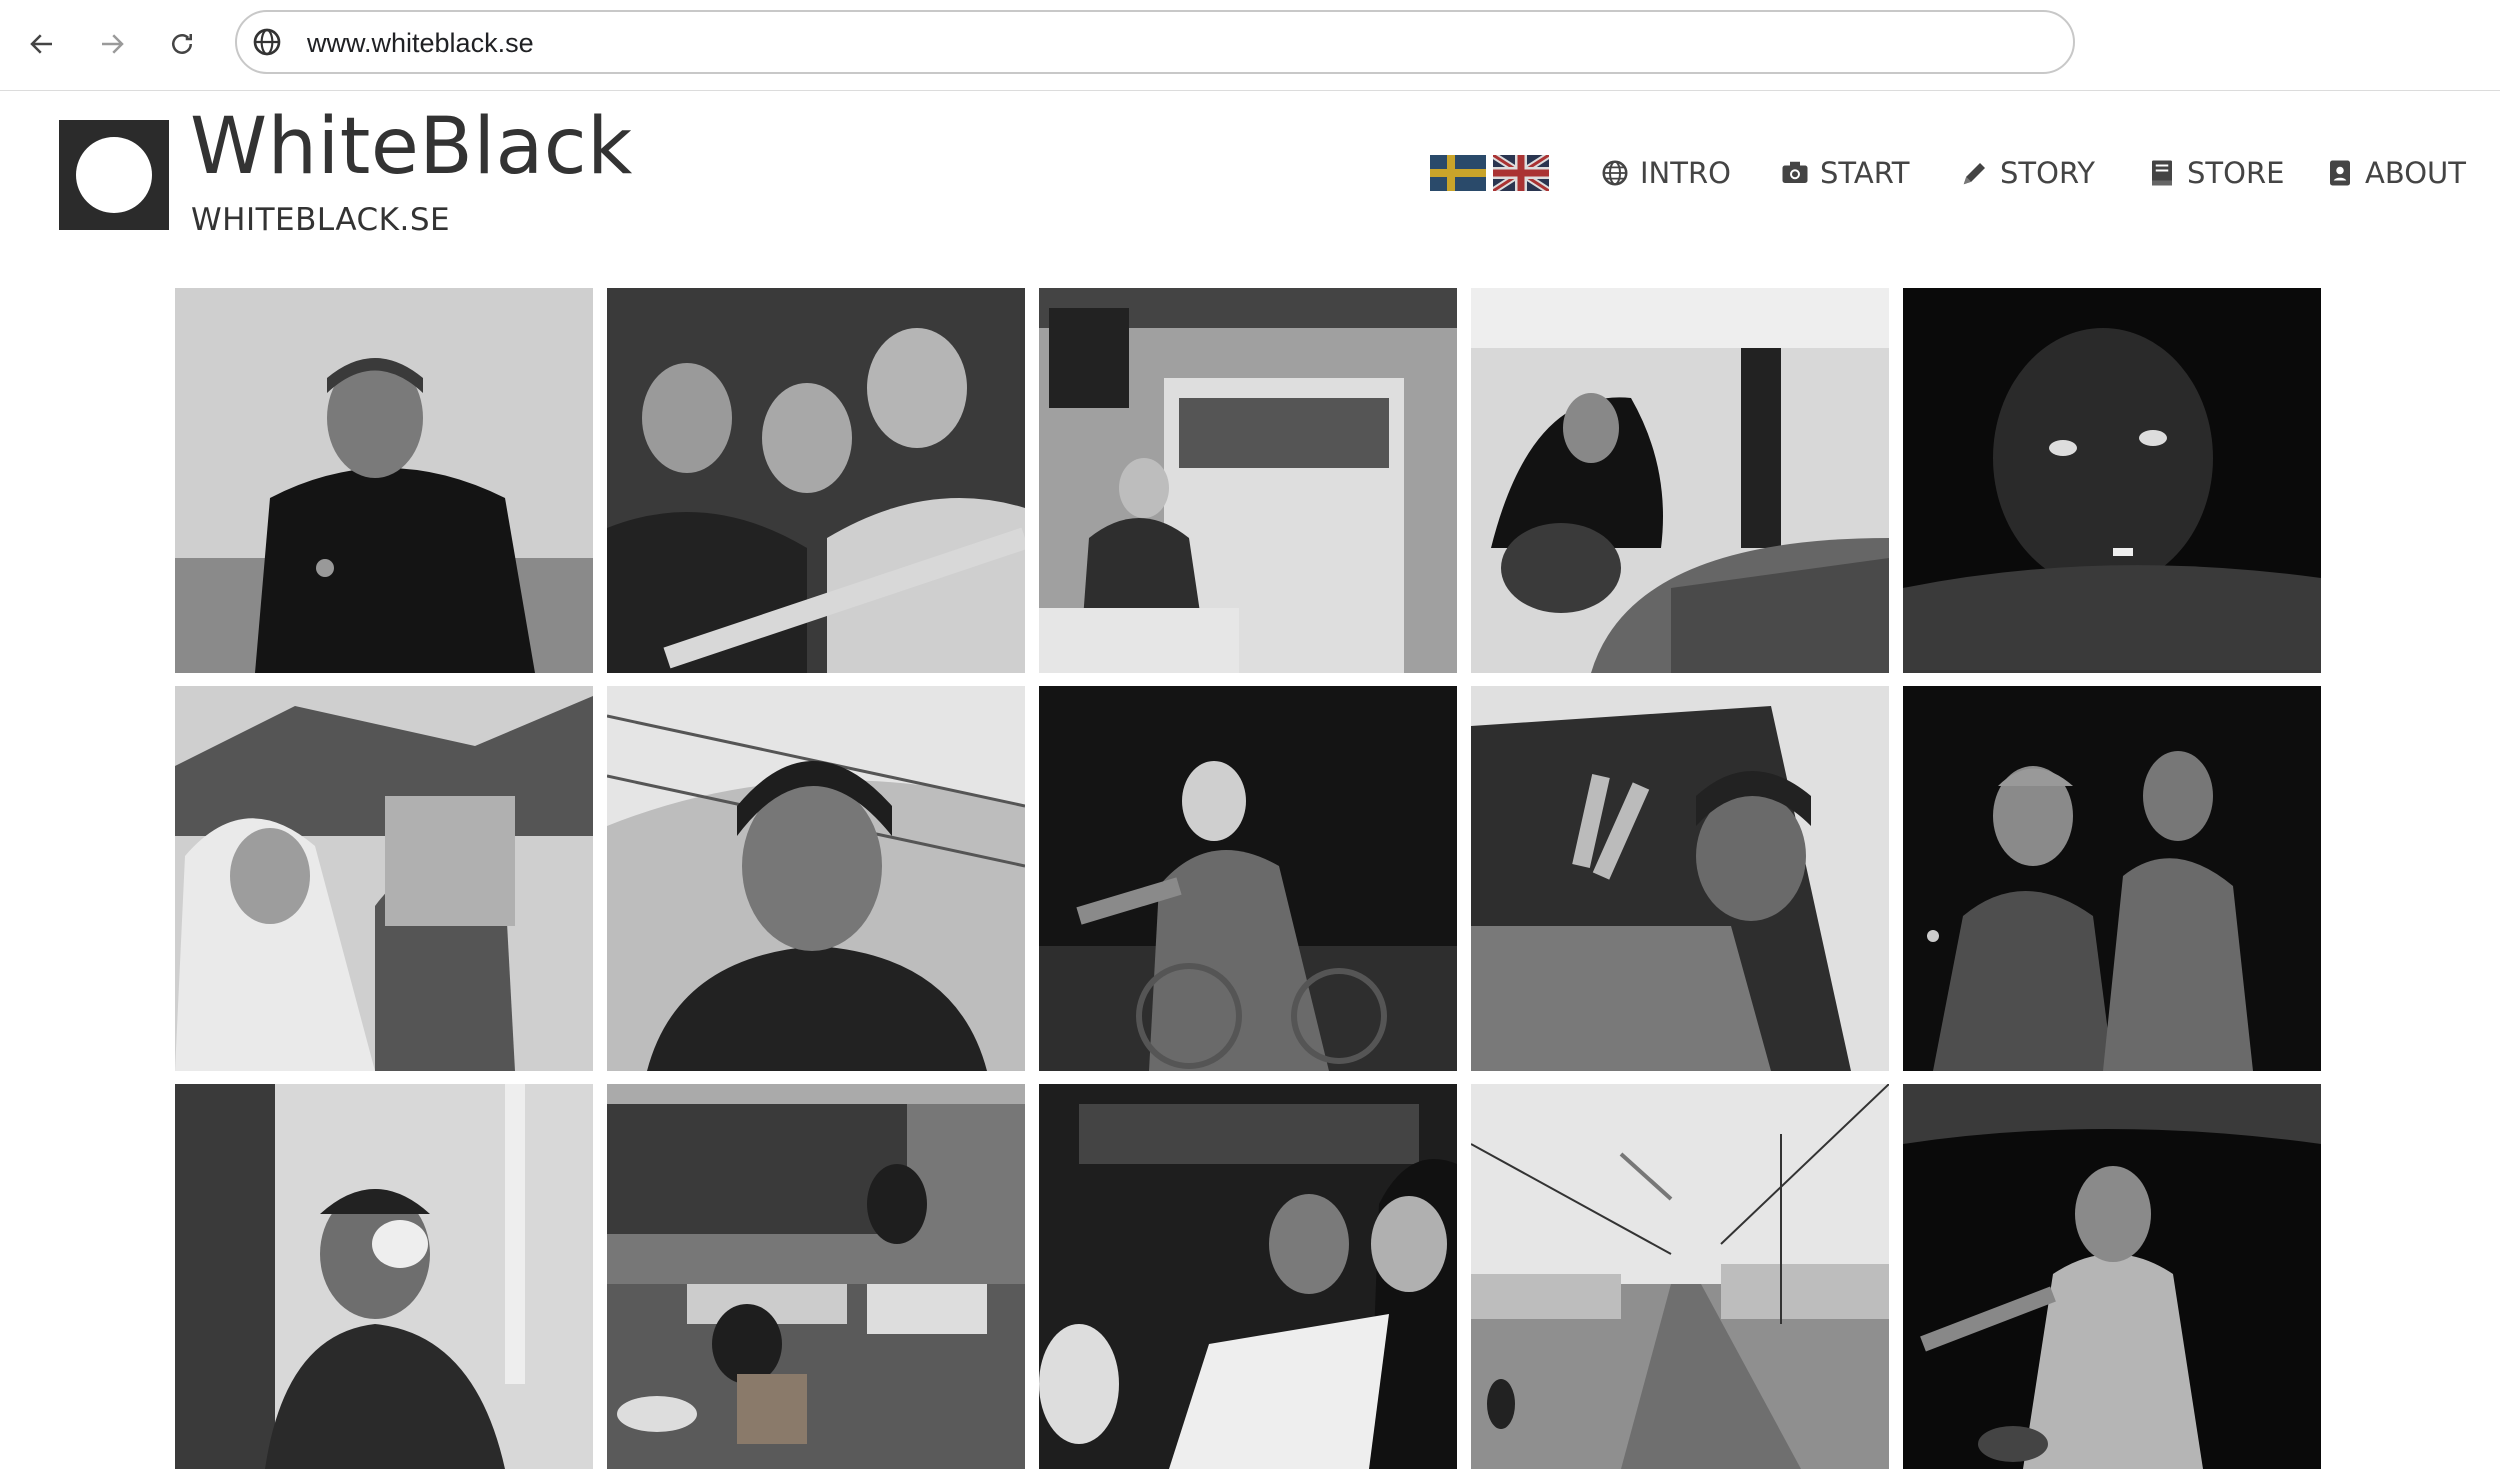 This screenshot has height=1469, width=2500. I want to click on photo-woman-with-oxygen-tank, so click(1680, 480).